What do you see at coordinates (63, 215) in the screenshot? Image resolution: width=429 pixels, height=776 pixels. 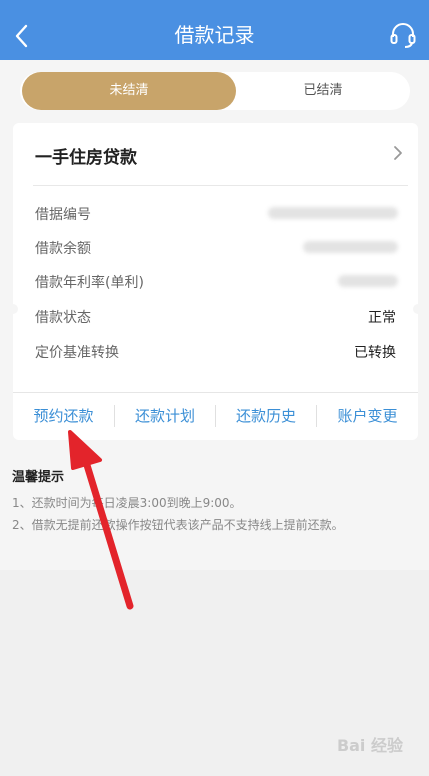 I see `info-label: 借据编号` at bounding box center [63, 215].